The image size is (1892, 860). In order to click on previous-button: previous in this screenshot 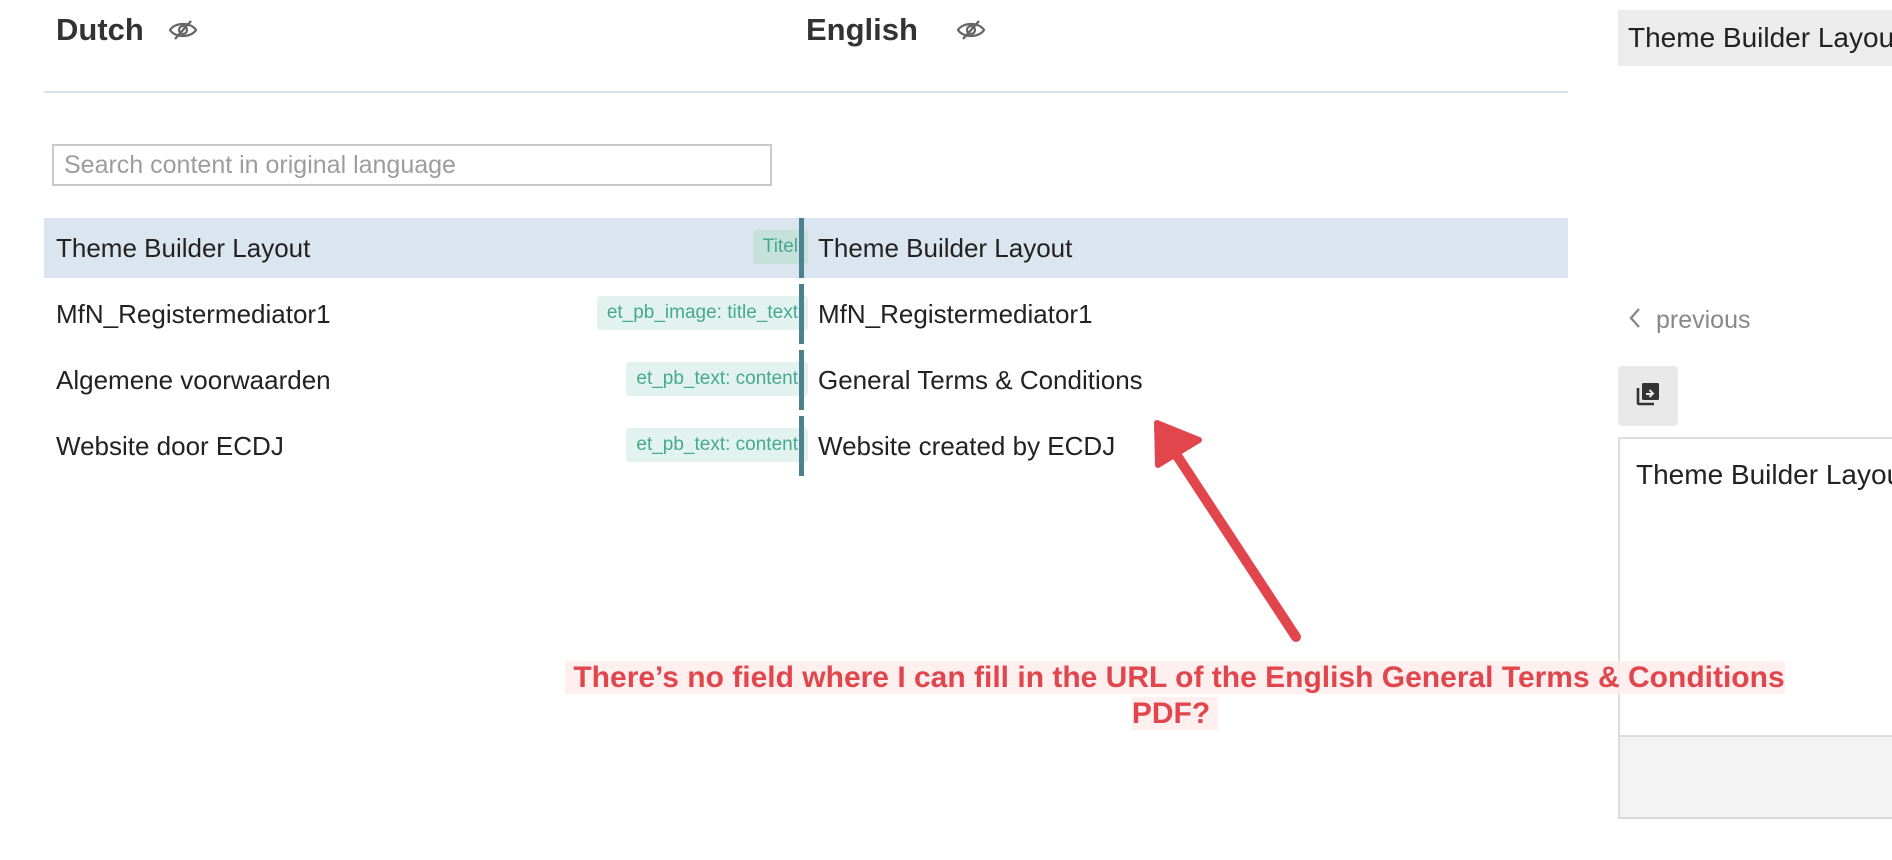, I will do `click(1689, 320)`.